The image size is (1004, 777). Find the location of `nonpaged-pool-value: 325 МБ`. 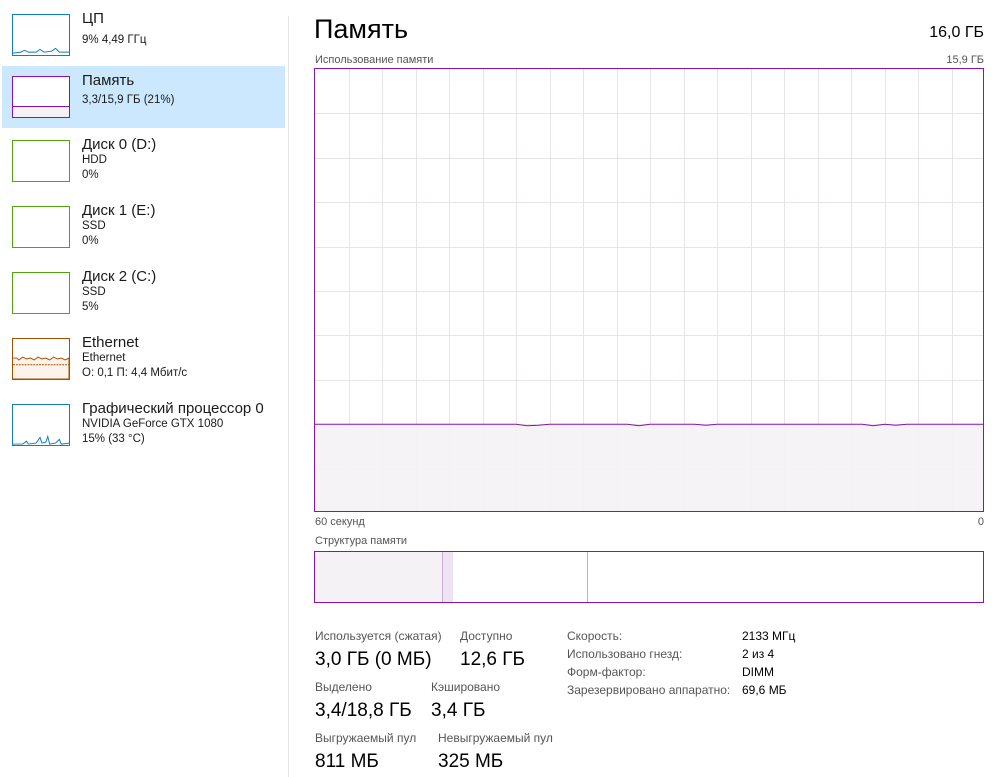

nonpaged-pool-value: 325 МБ is located at coordinates (471, 761).